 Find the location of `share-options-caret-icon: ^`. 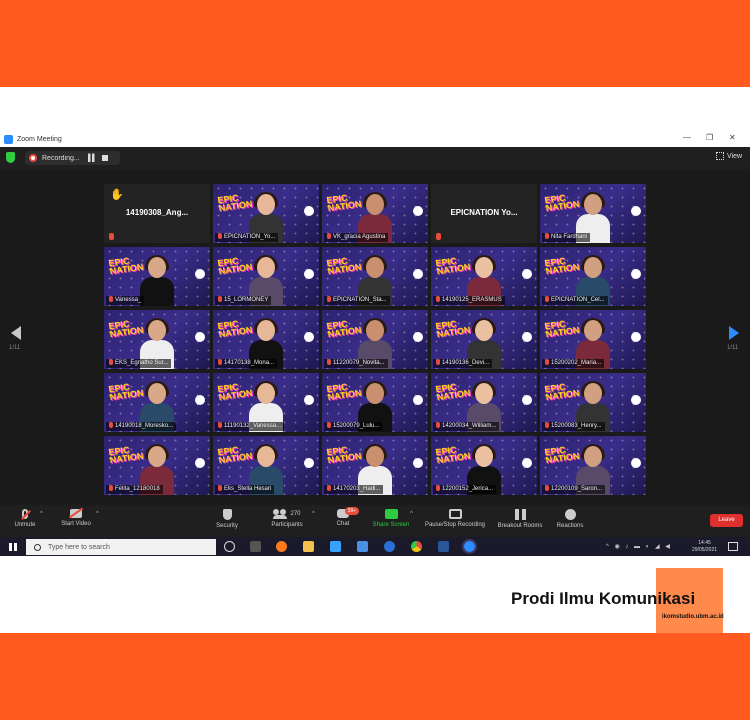

share-options-caret-icon: ^ is located at coordinates (411, 514).